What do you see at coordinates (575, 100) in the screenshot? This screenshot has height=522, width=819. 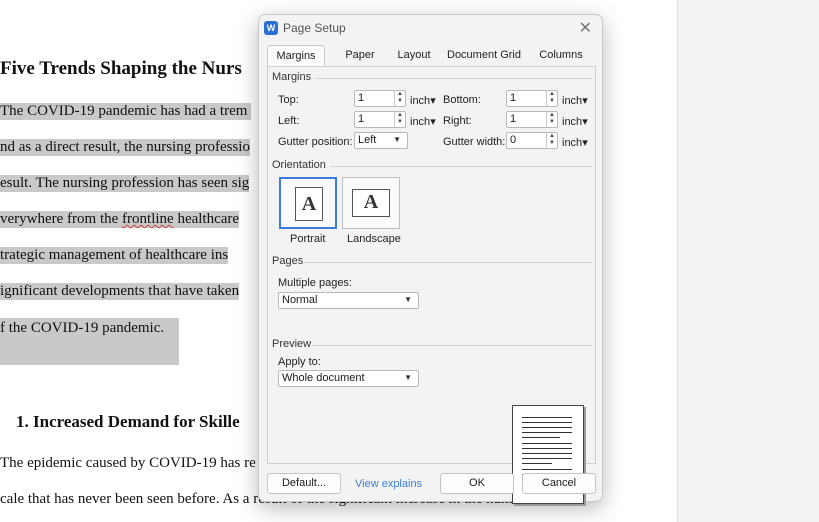 I see `bottom-unit-select: inch▾` at bounding box center [575, 100].